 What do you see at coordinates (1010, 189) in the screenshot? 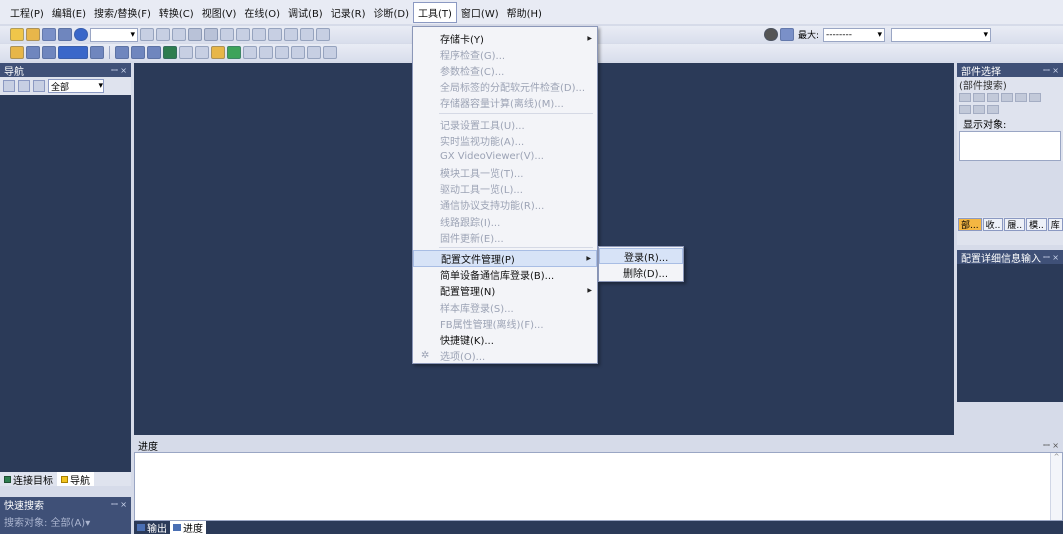
I see `parts-list` at bounding box center [1010, 189].